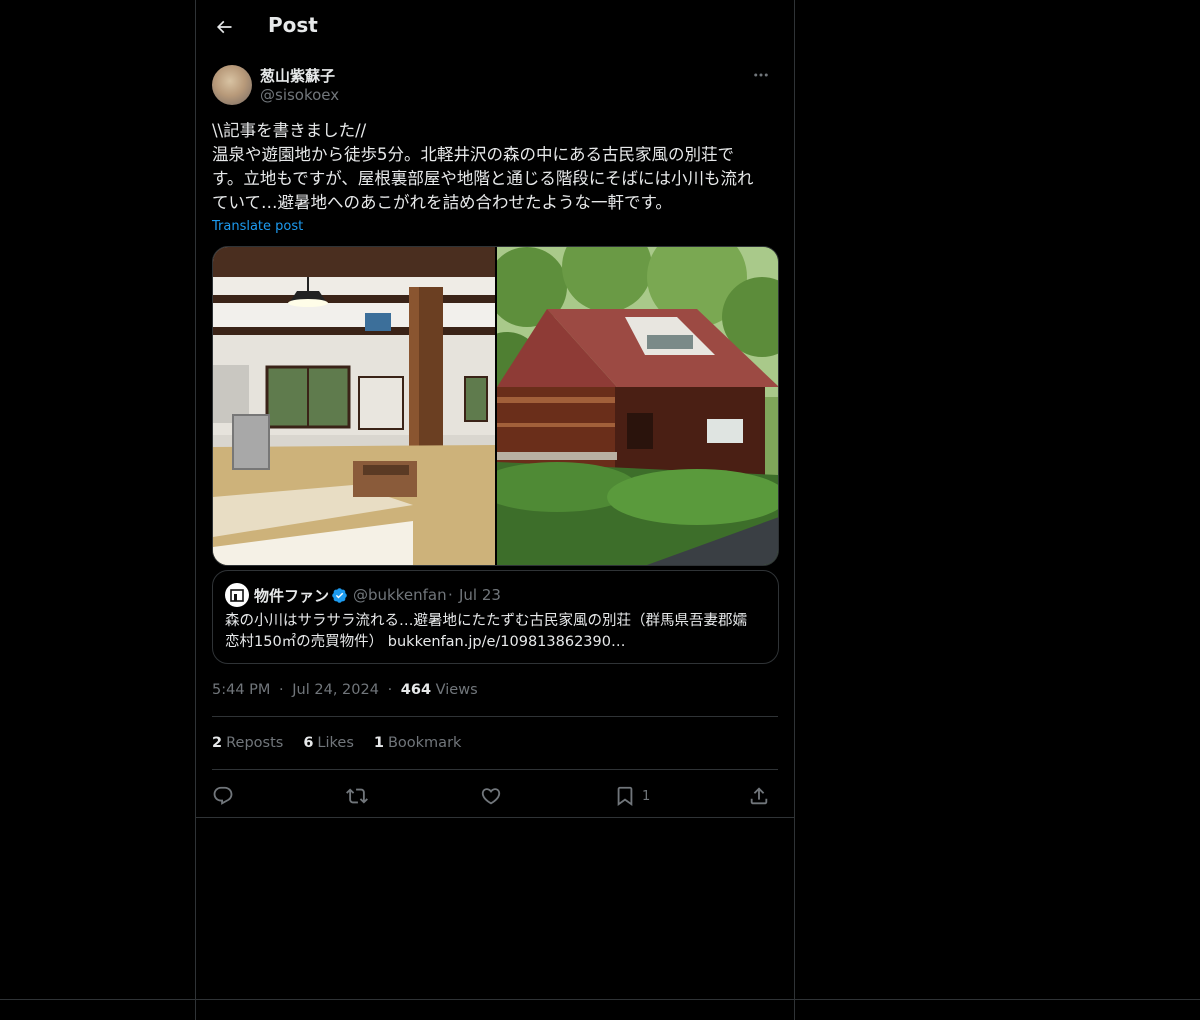 The image size is (1200, 1020). I want to click on post-text-line: 温泉や遊園地から徒歩5分。北軽井沢の森の中にある古民家風の別荘で, so click(473, 154).